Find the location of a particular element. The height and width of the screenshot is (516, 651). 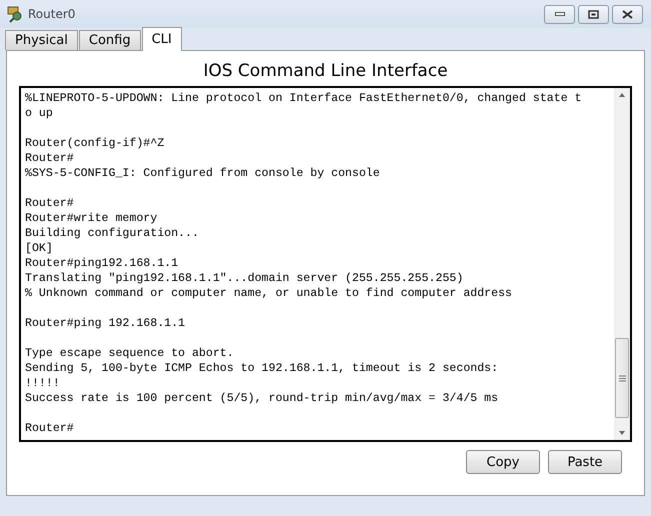

tab: CLI is located at coordinates (162, 39).